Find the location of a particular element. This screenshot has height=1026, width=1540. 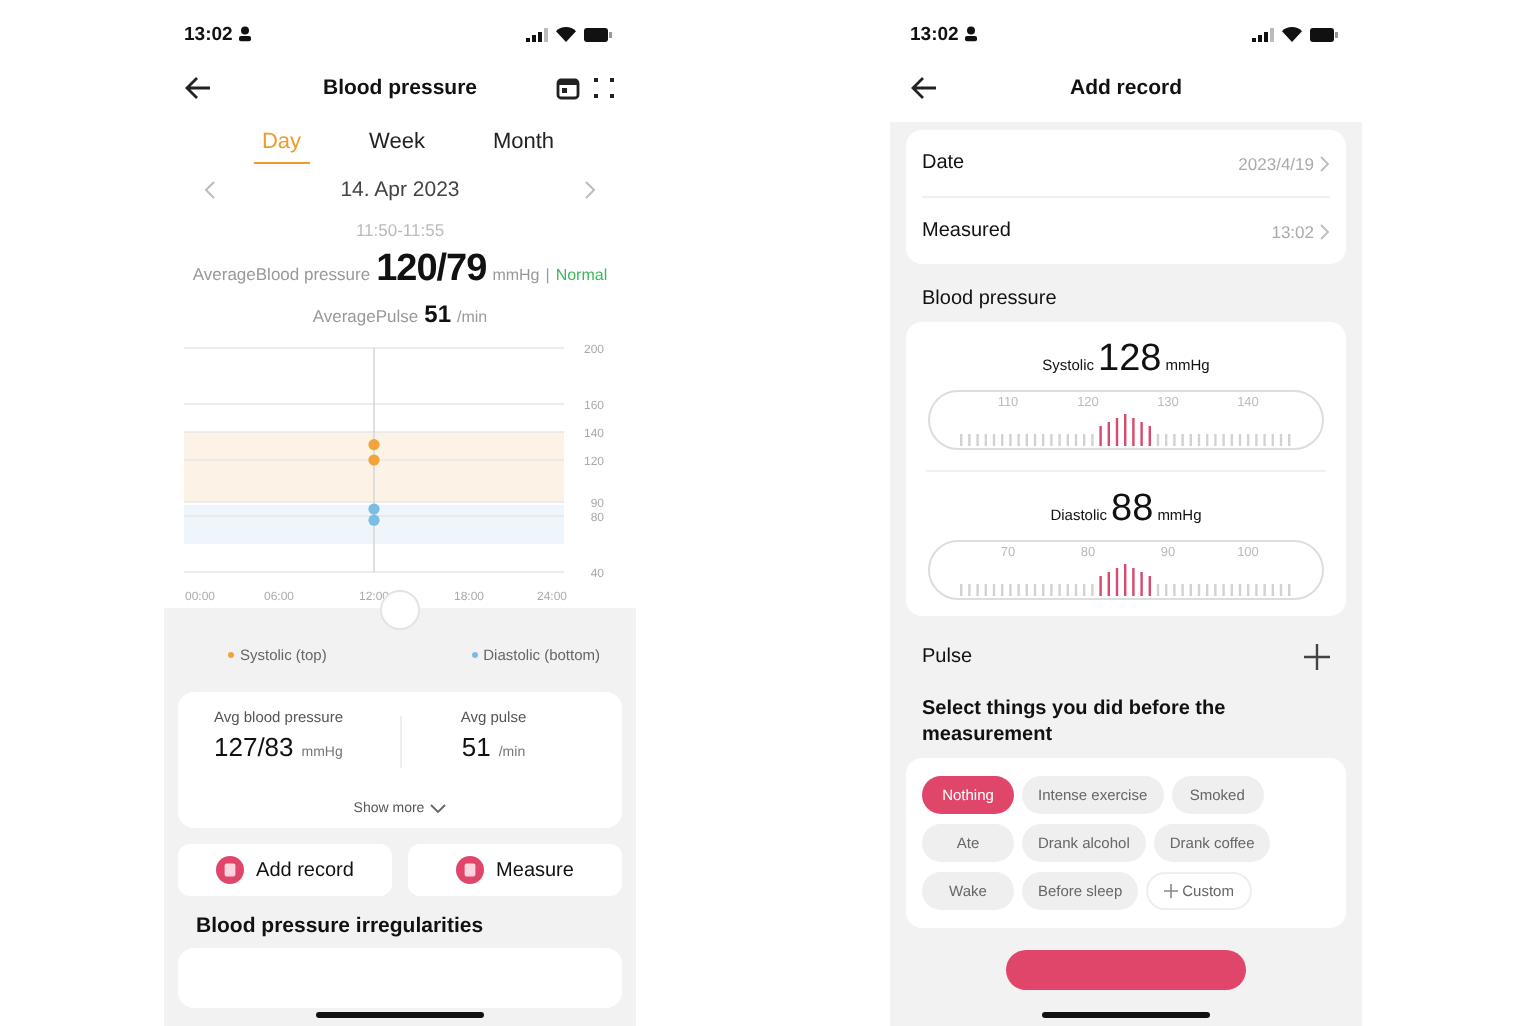

average-pulse-label: AveragePulse is located at coordinates (365, 316).